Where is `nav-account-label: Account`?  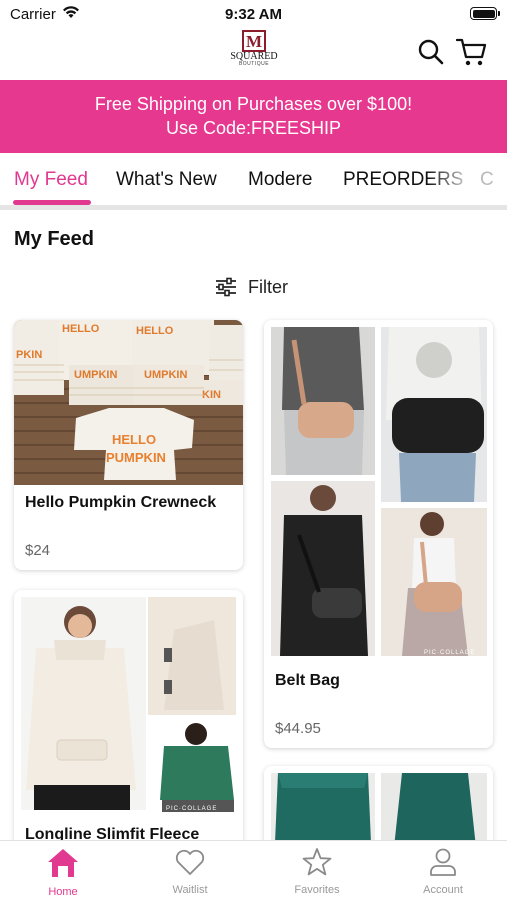 nav-account-label: Account is located at coordinates (443, 890).